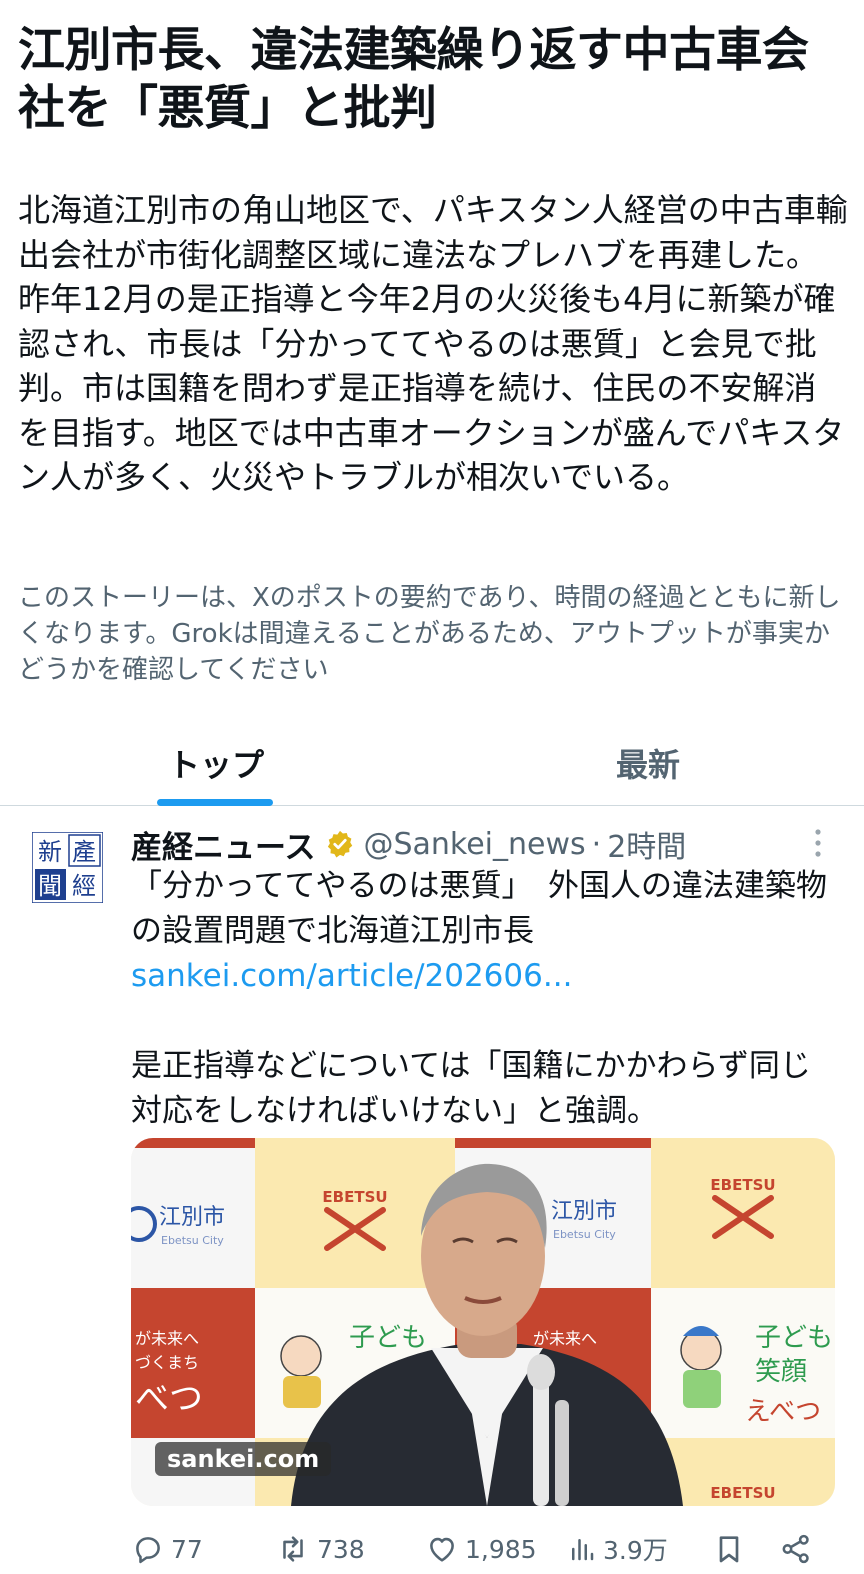 This screenshot has width=864, height=1574. Describe the element at coordinates (583, 1550) in the screenshot. I see `views-icon` at that location.